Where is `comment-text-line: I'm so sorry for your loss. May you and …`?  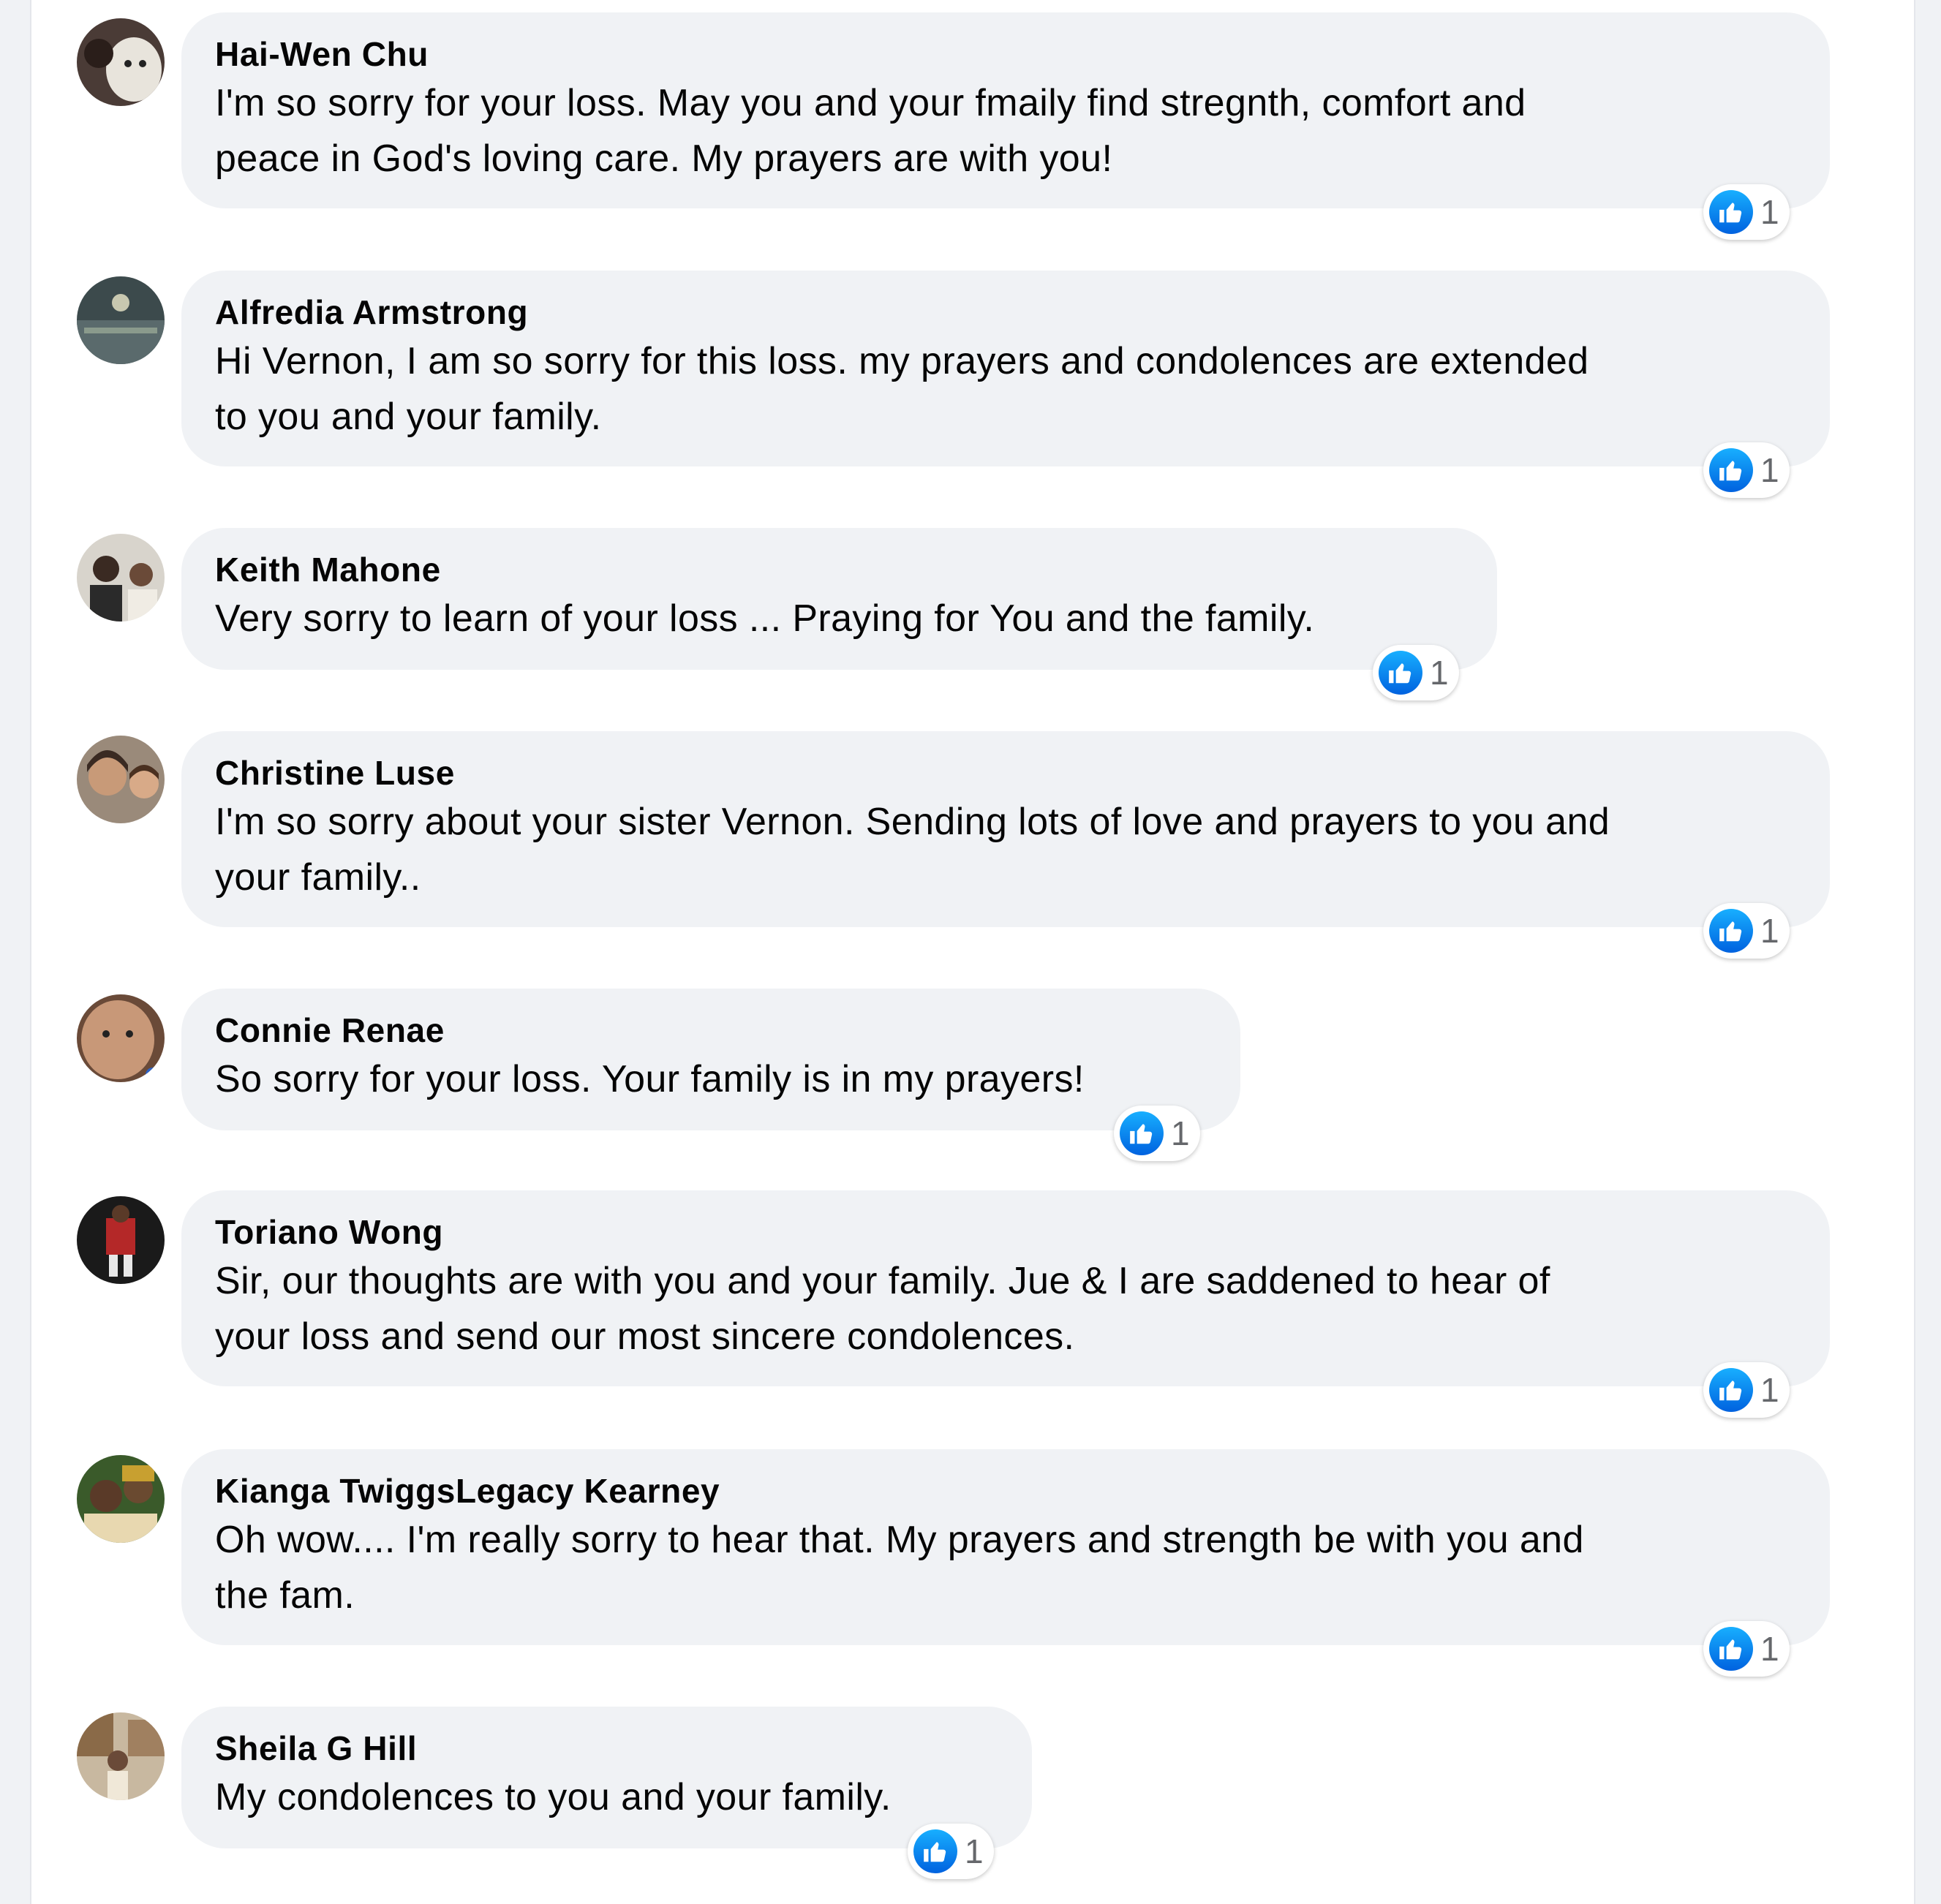 comment-text-line: I'm so sorry for your loss. May you and … is located at coordinates (870, 103).